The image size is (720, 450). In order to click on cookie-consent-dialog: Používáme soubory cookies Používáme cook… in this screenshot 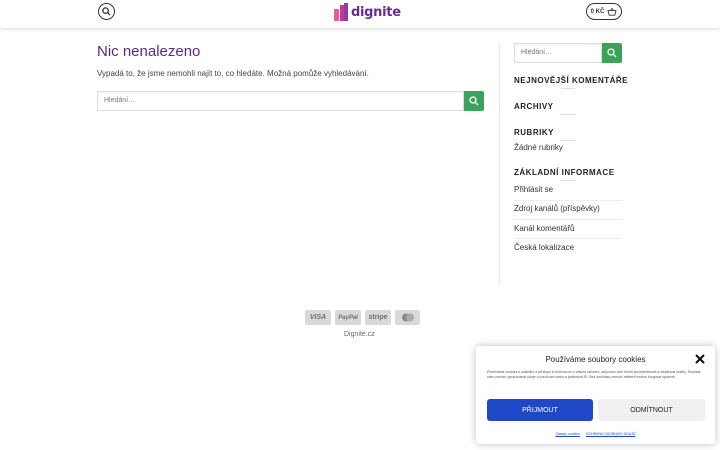, I will do `click(595, 395)`.